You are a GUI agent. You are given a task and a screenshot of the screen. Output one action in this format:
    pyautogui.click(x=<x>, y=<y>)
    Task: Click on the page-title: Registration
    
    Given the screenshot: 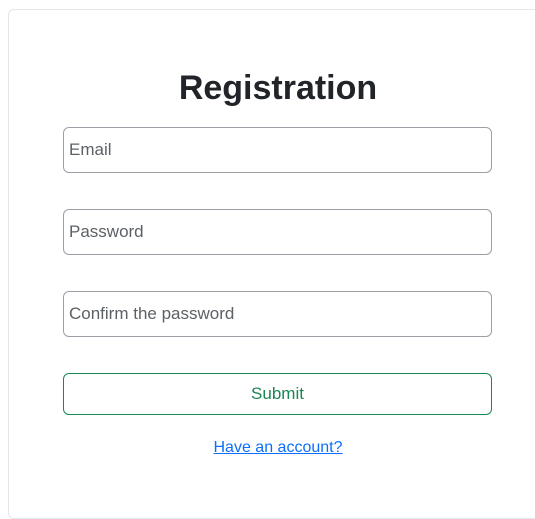 What is the action you would take?
    pyautogui.click(x=278, y=88)
    